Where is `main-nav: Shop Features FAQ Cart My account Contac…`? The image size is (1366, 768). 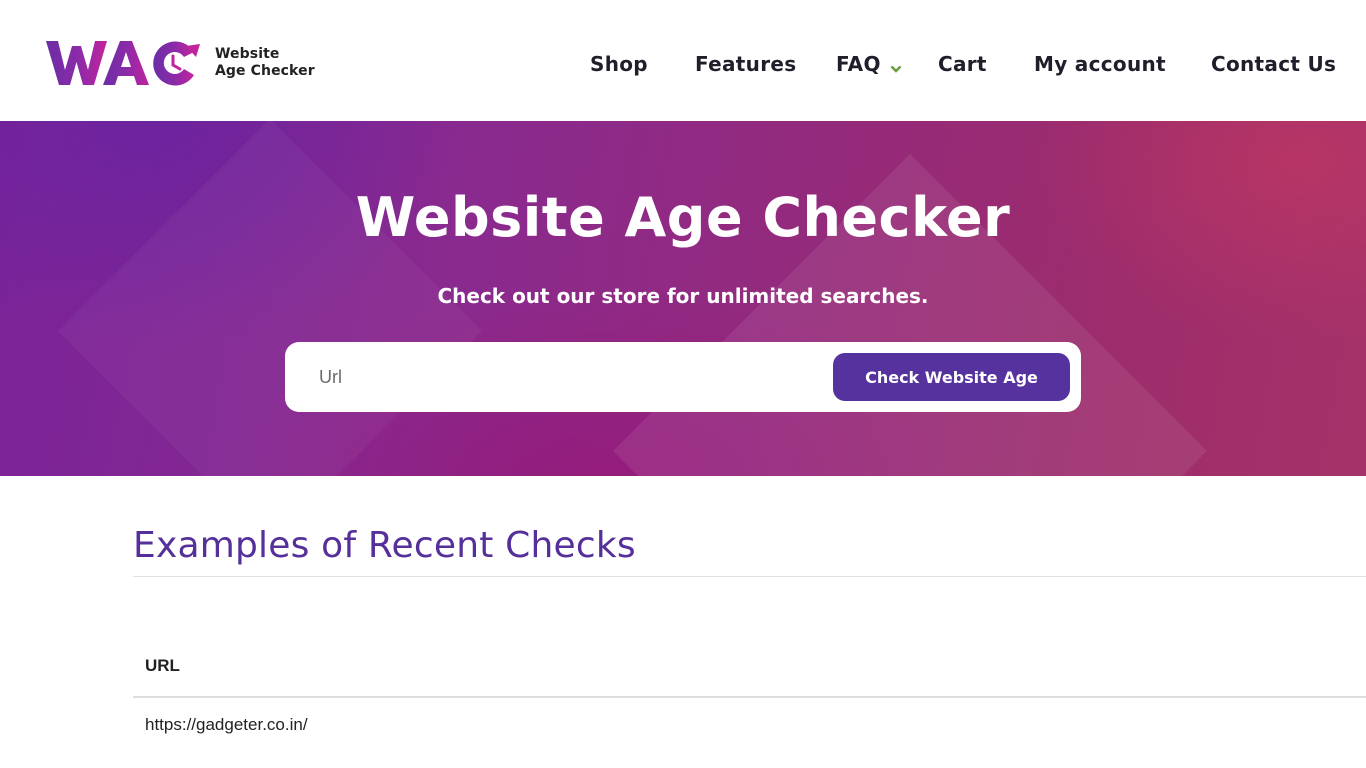
main-nav: Shop Features FAQ Cart My account Contac… is located at coordinates (683, 64).